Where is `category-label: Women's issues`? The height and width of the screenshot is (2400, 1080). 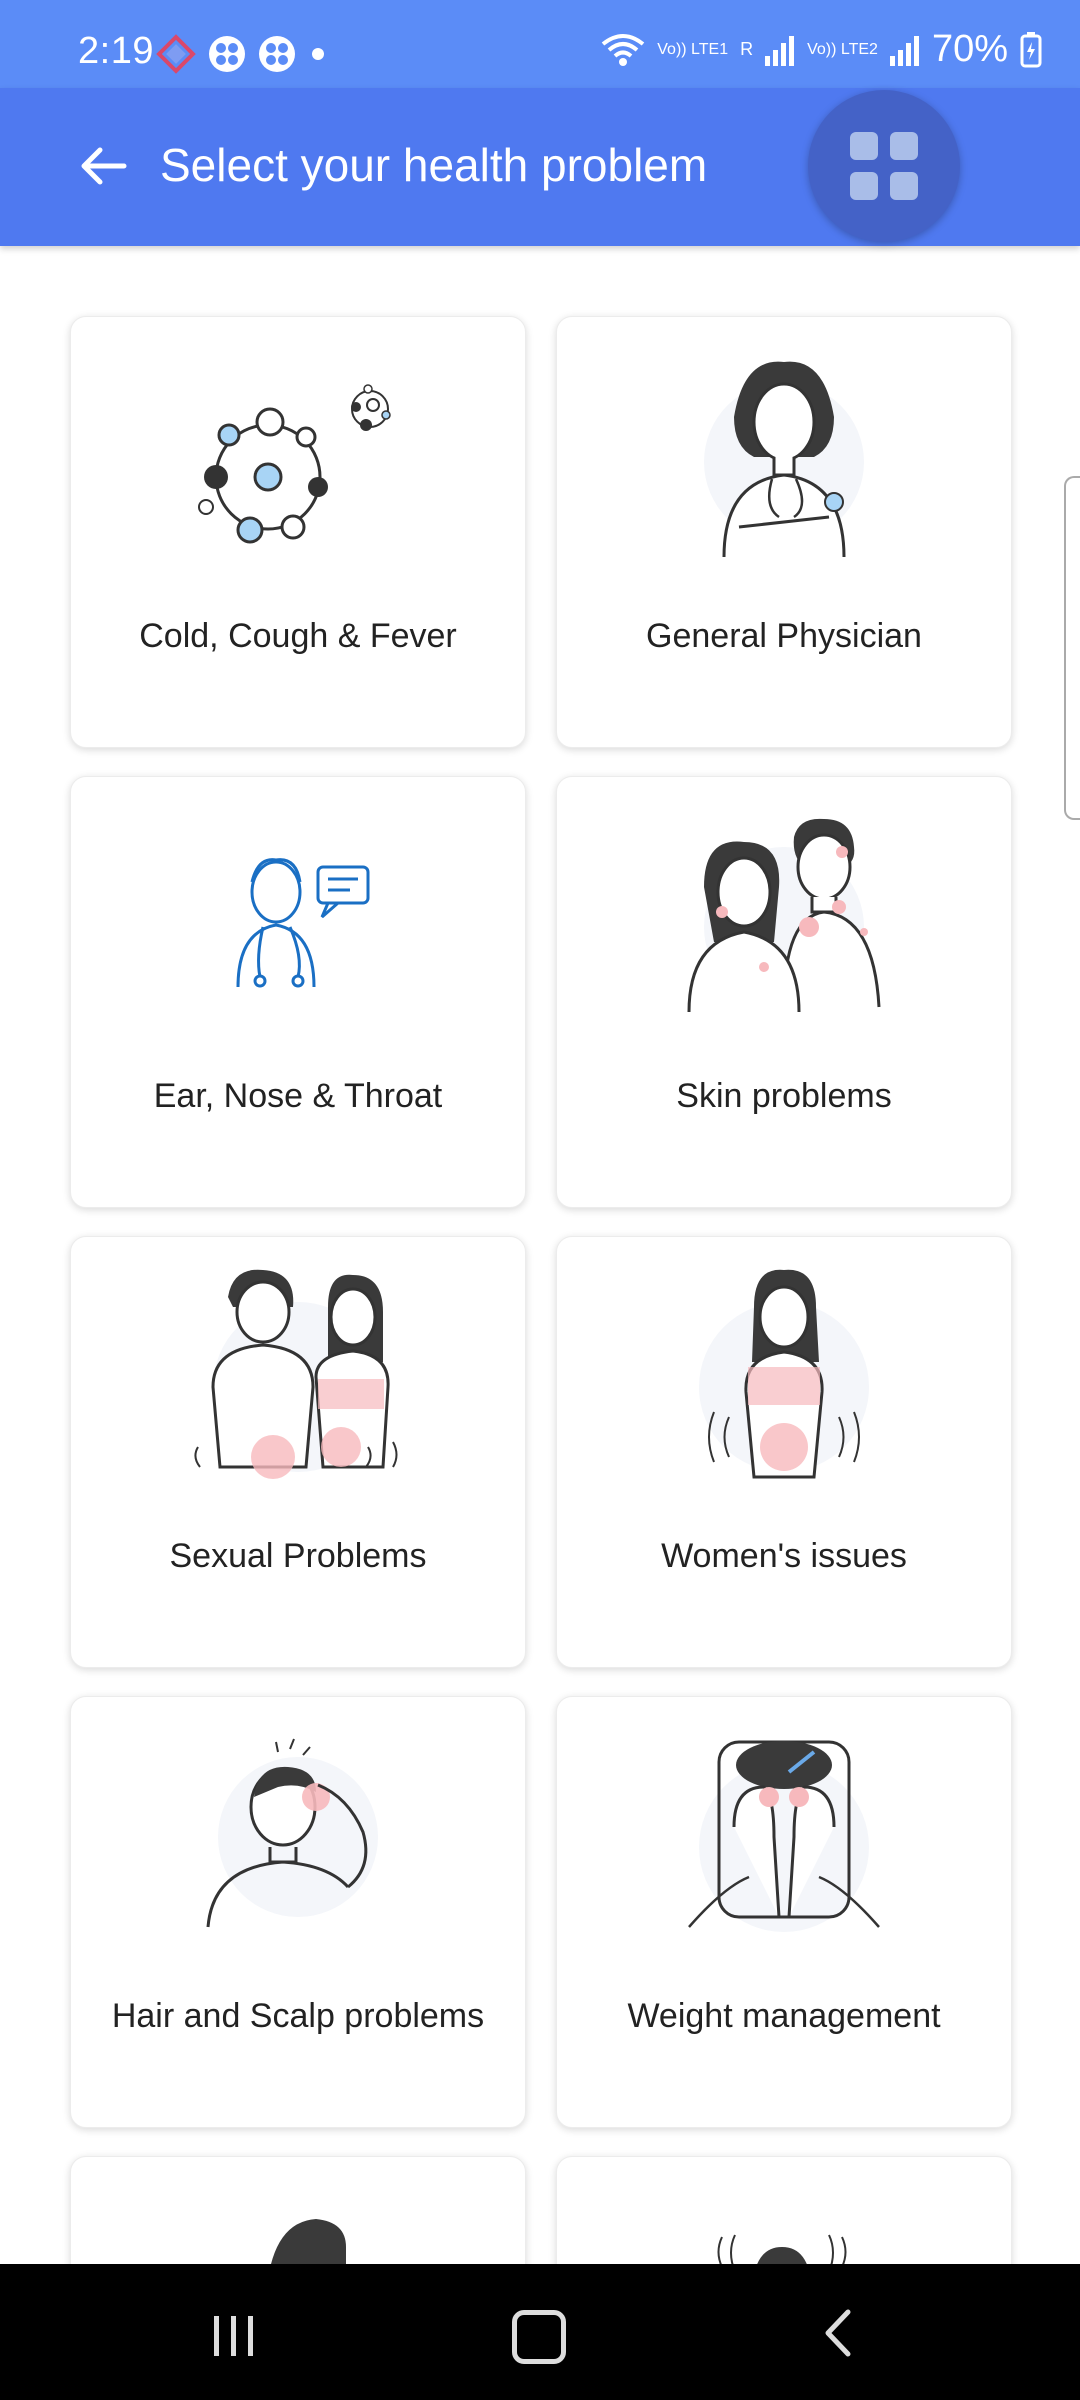
category-label: Women's issues is located at coordinates (784, 1556).